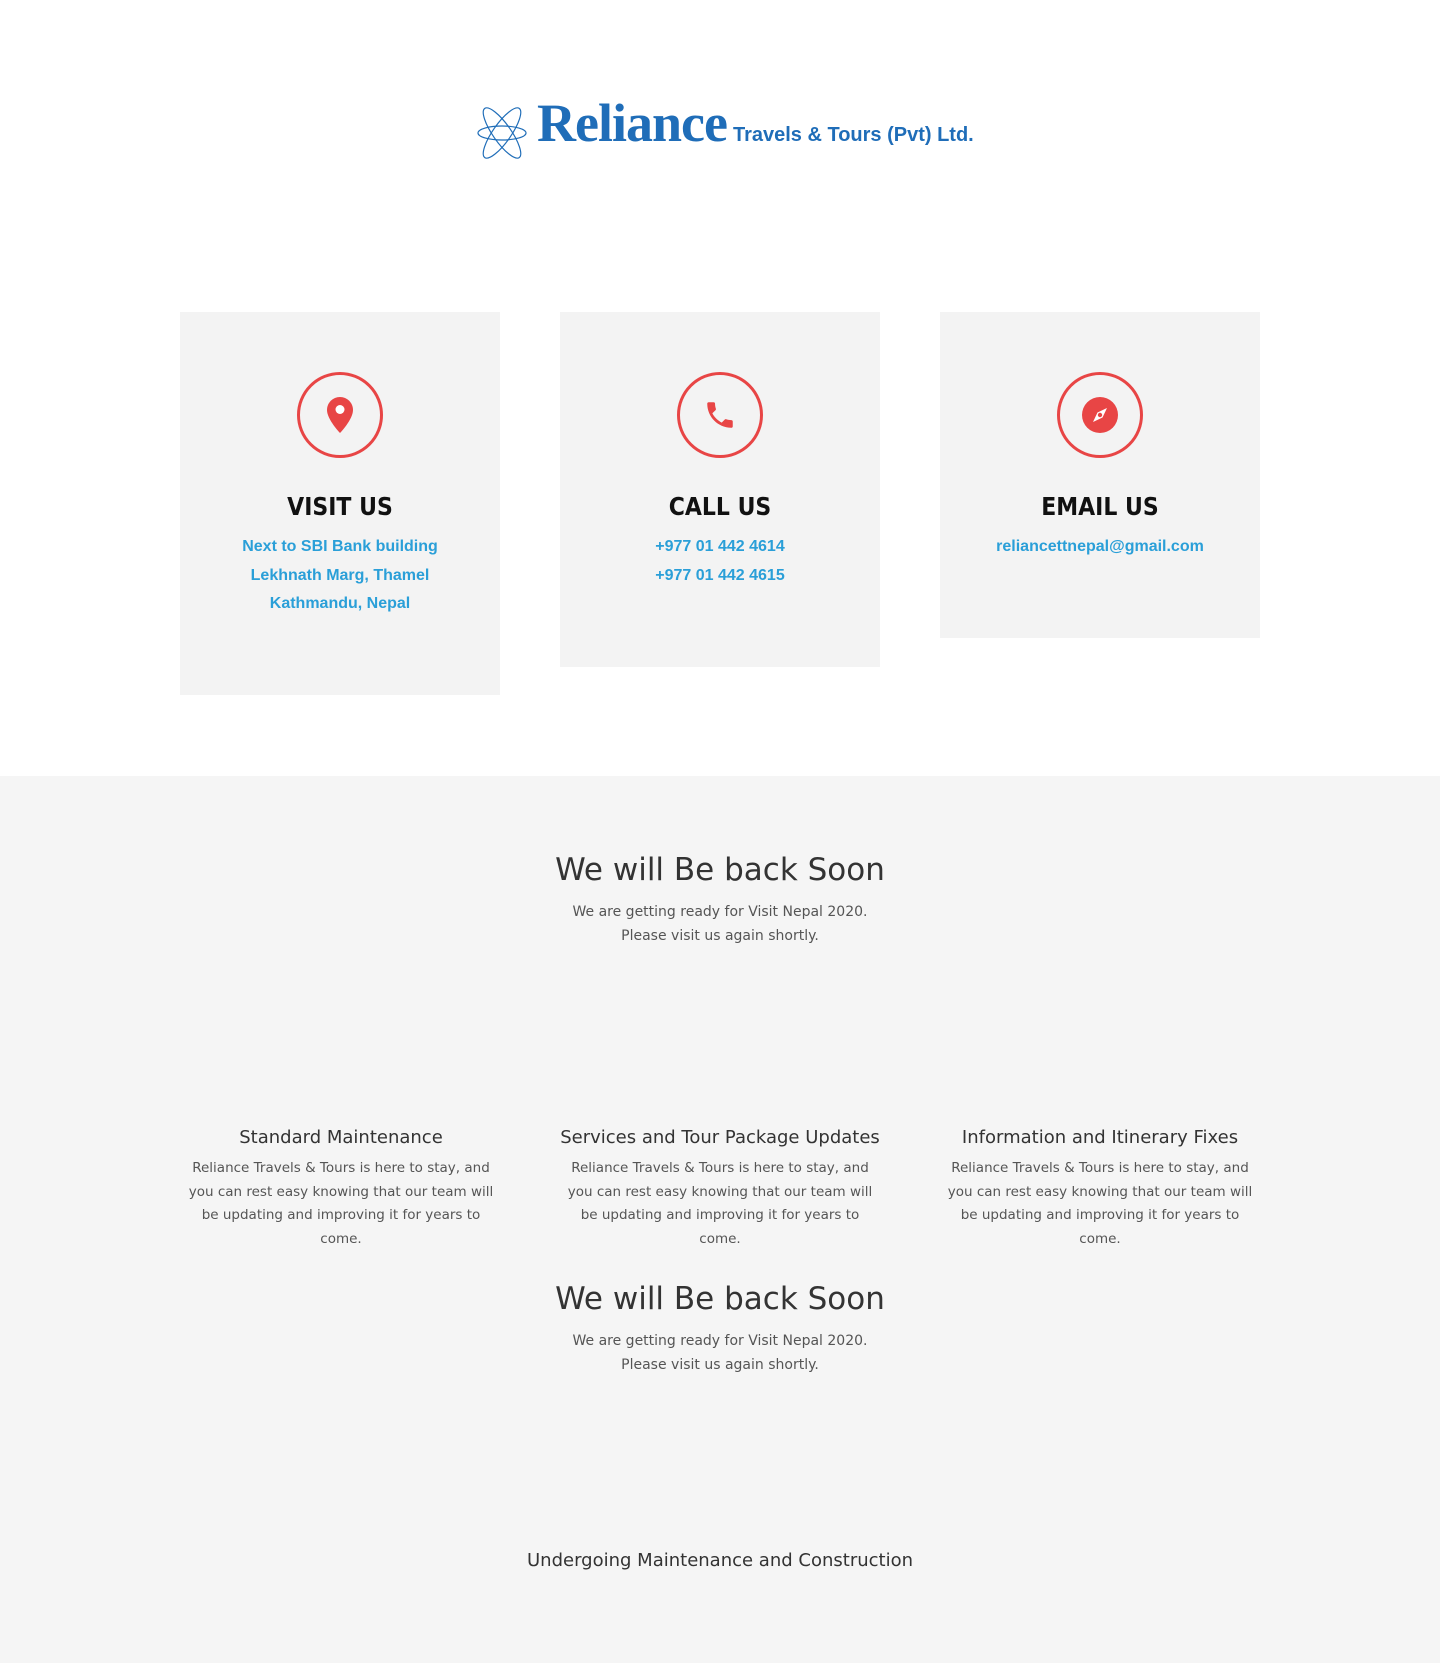 The image size is (1440, 1663). I want to click on maintenance-label: Undergoing Maintenance and Construction, so click(720, 1560).